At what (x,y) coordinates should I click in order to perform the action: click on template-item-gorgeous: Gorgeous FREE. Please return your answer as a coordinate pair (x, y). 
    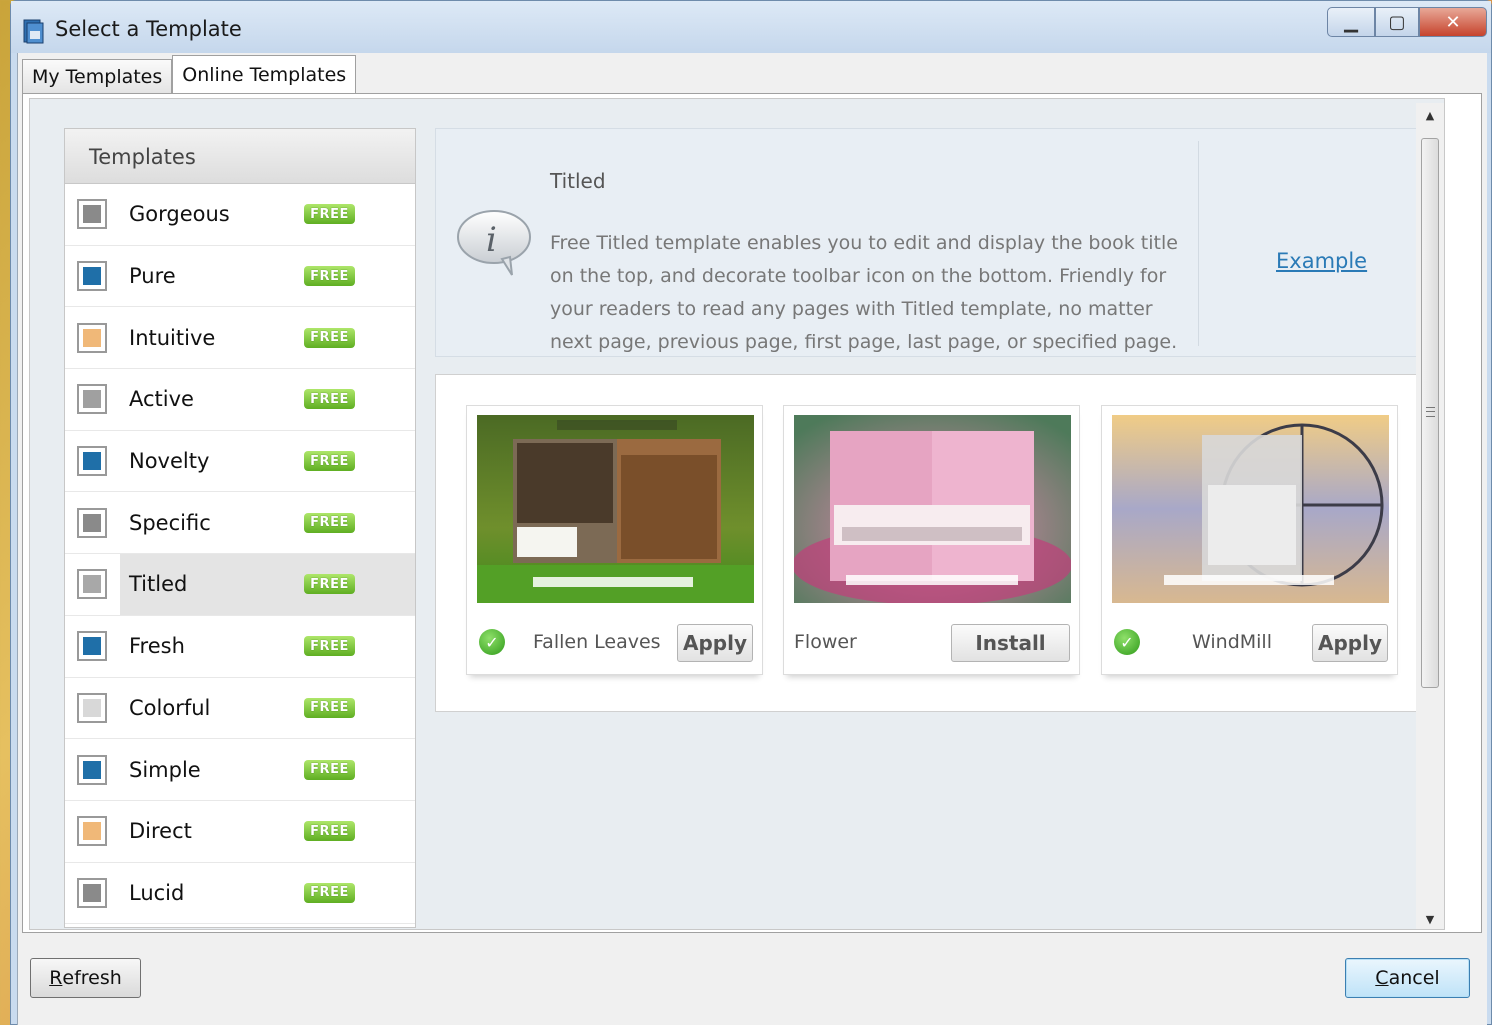
    Looking at the image, I should click on (240, 215).